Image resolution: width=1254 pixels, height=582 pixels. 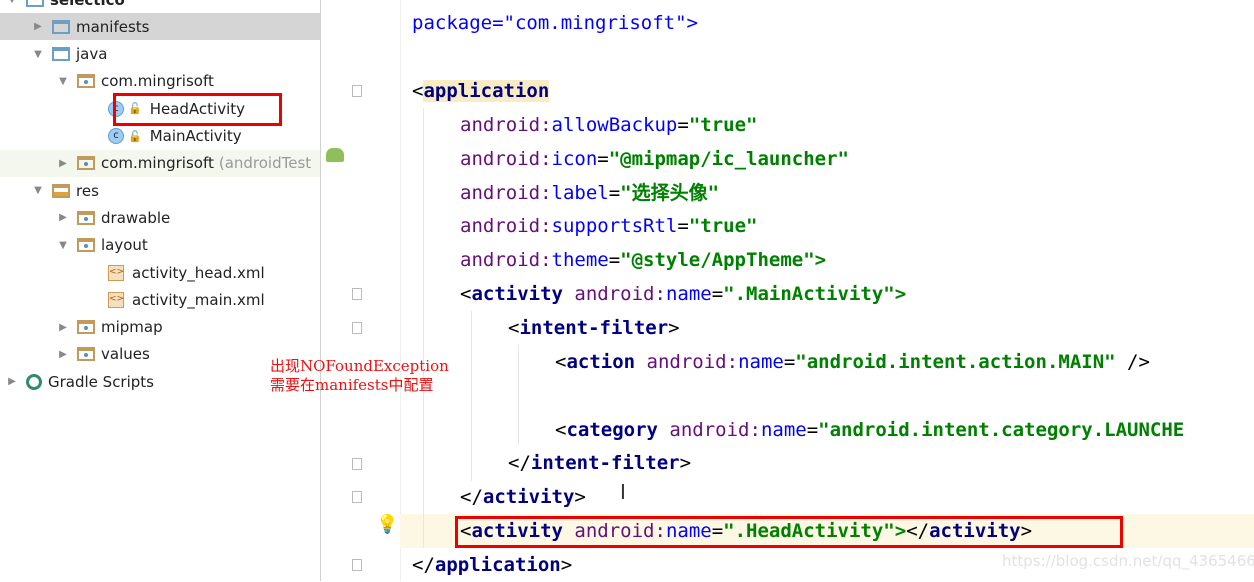 What do you see at coordinates (359, 375) in the screenshot?
I see `annotation-note: 出现NOFoundException 需要在manifests中配置` at bounding box center [359, 375].